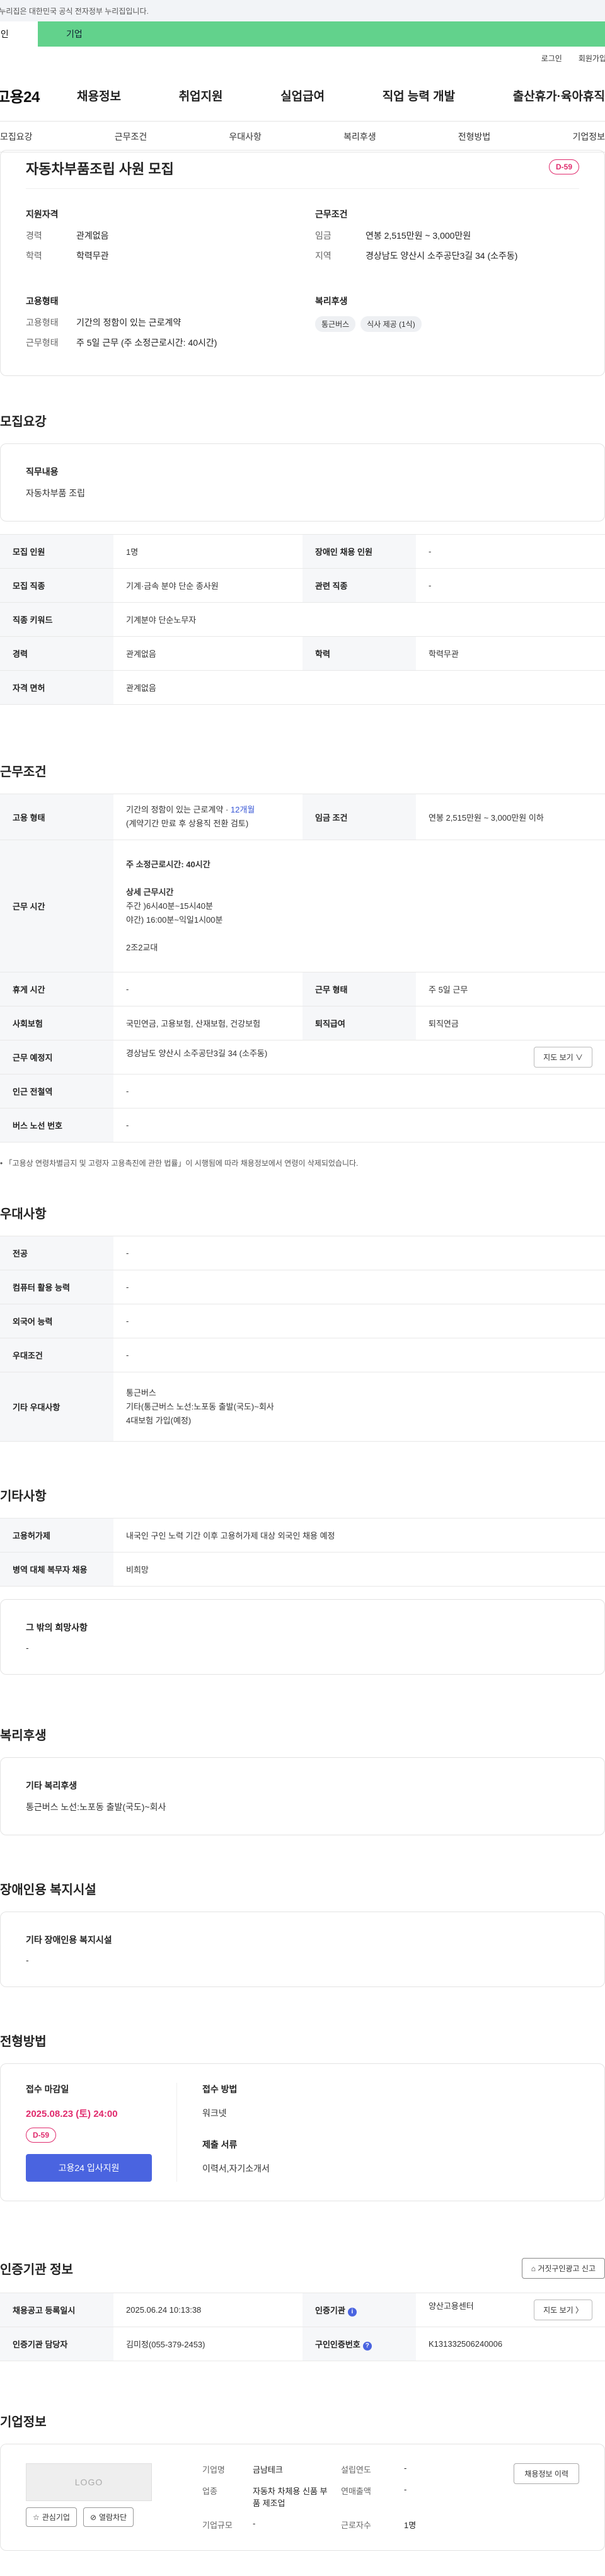 The height and width of the screenshot is (2576, 605). Describe the element at coordinates (302, 1287) in the screenshot. I see `table-row: 컴퓨터 활용 능력 -` at that location.